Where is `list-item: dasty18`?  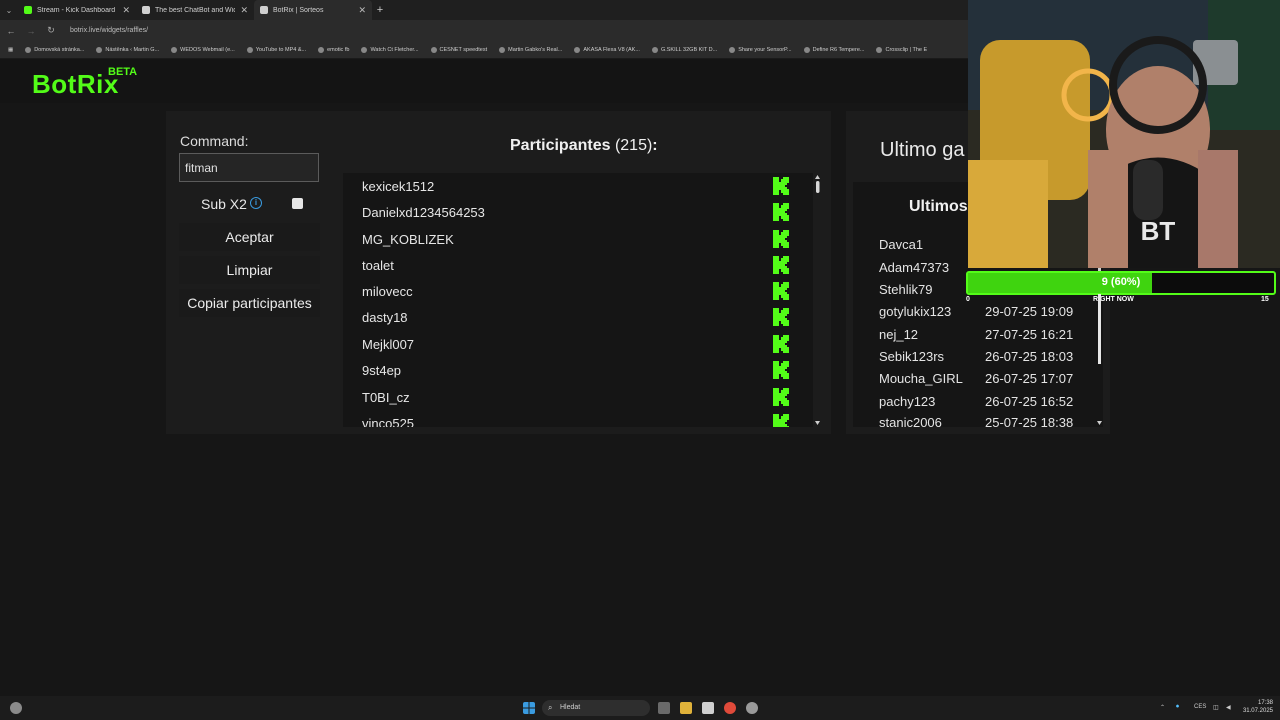 list-item: dasty18 is located at coordinates (578, 317).